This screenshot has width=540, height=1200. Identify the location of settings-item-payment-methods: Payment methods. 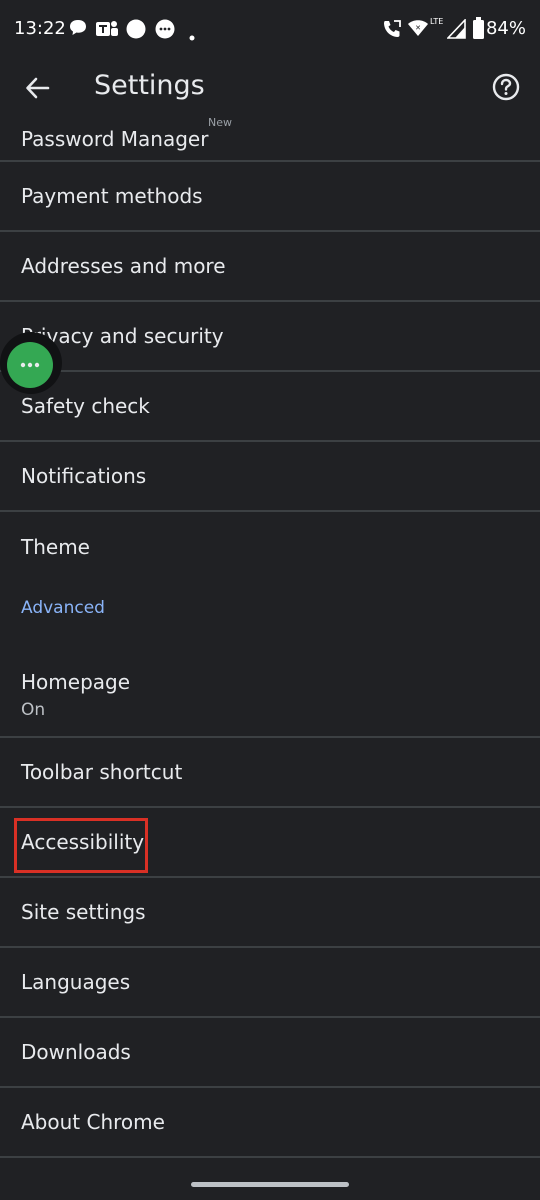
(270, 197).